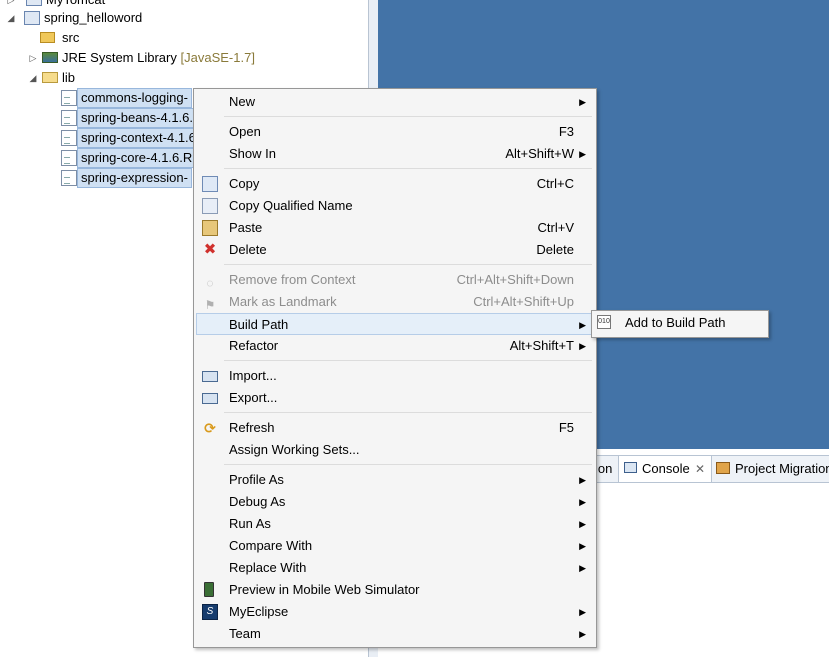 Image resolution: width=829 pixels, height=657 pixels. Describe the element at coordinates (604, 322) in the screenshot. I see `build-path-icon: 010` at that location.